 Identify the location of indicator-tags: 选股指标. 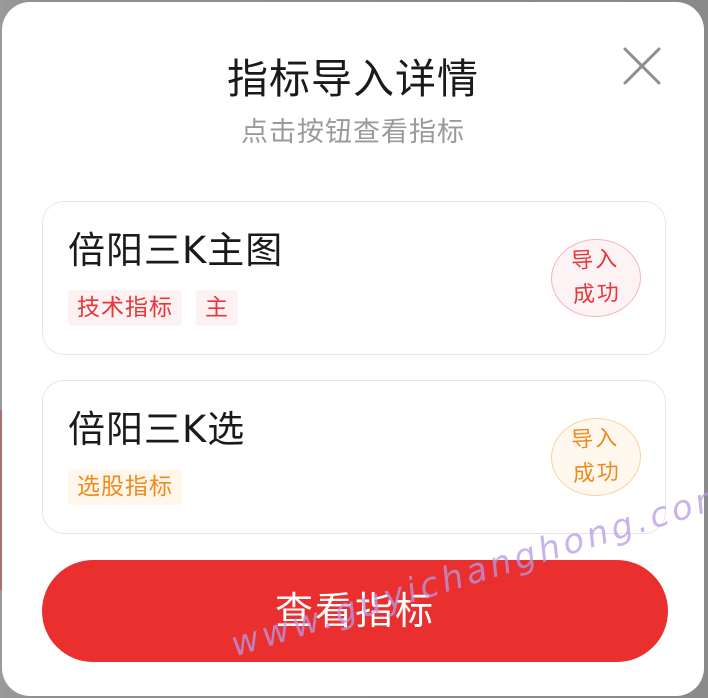
(125, 487).